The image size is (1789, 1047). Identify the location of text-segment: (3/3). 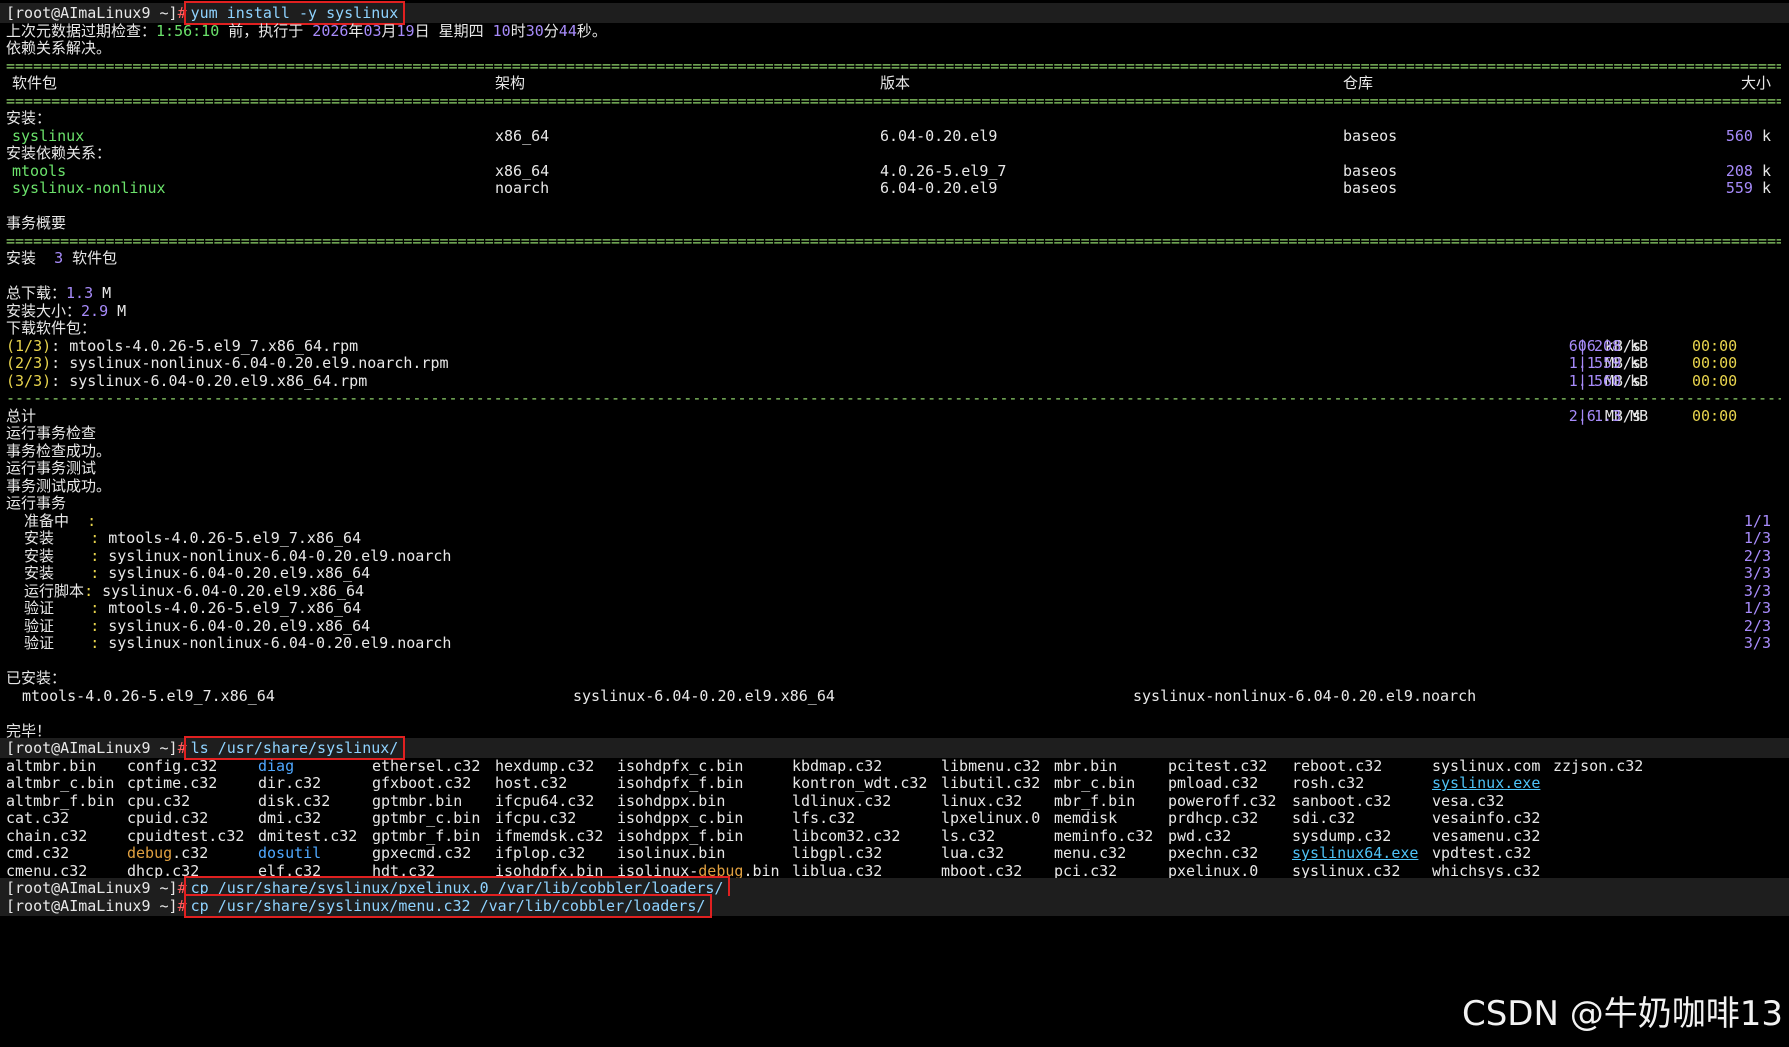
(29, 380).